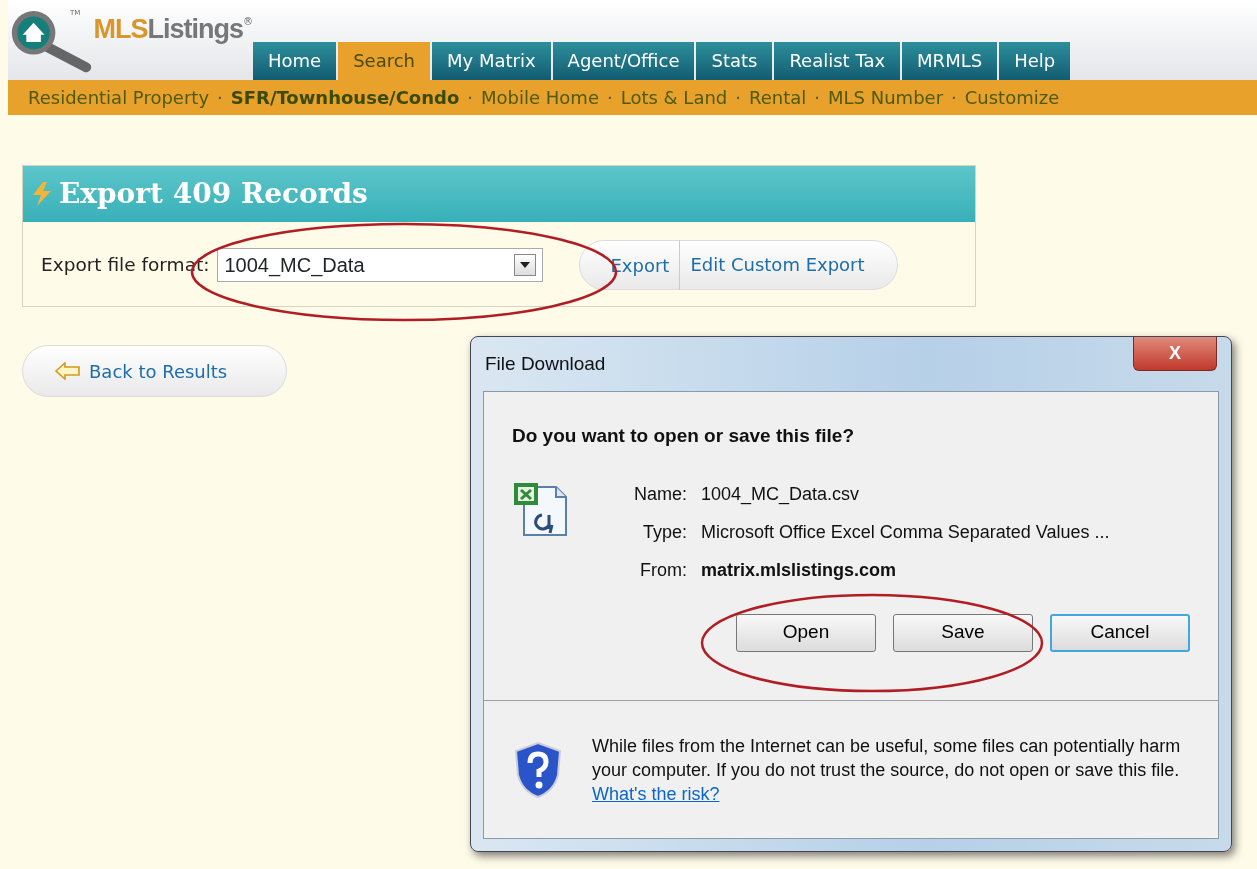 The width and height of the screenshot is (1257, 869). I want to click on registered-mark: ®, so click(248, 22).